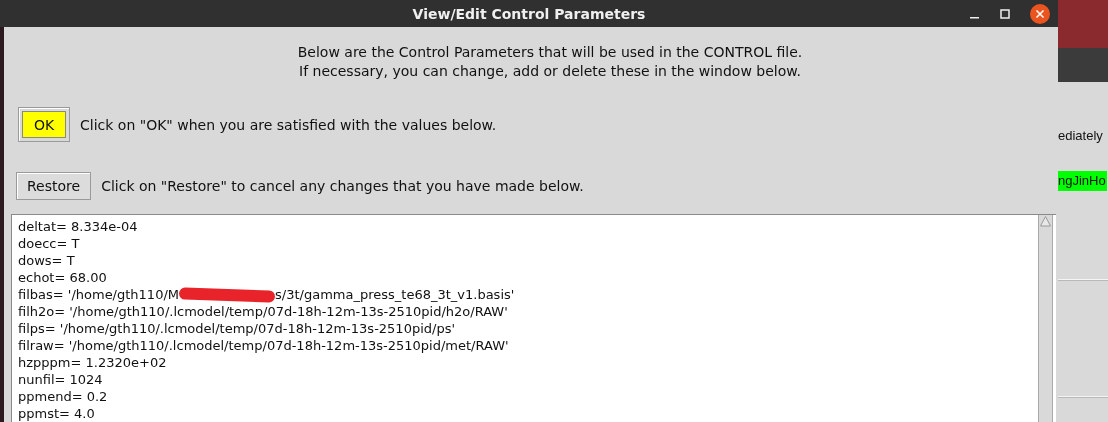 Image resolution: width=1108 pixels, height=422 pixels. Describe the element at coordinates (78, 226) in the screenshot. I see `parameter-line: deltat= 8.334e-04` at that location.